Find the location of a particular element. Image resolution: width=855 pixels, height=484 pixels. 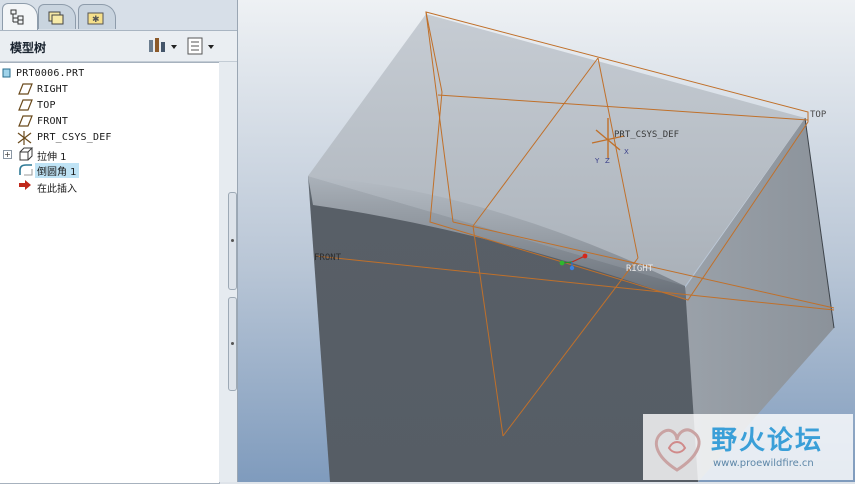

favorites-icon: ✱ is located at coordinates (95, 18).